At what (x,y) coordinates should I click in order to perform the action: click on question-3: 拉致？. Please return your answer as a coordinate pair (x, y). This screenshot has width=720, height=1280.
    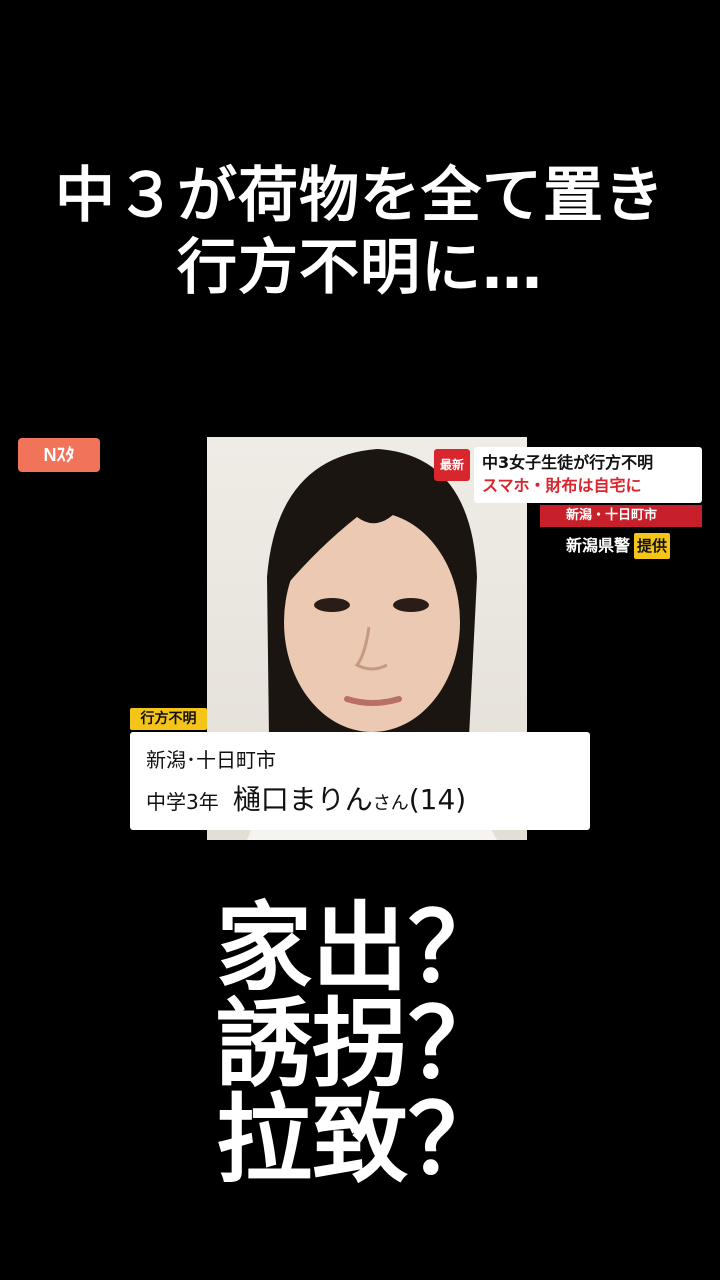
    Looking at the image, I should click on (360, 1140).